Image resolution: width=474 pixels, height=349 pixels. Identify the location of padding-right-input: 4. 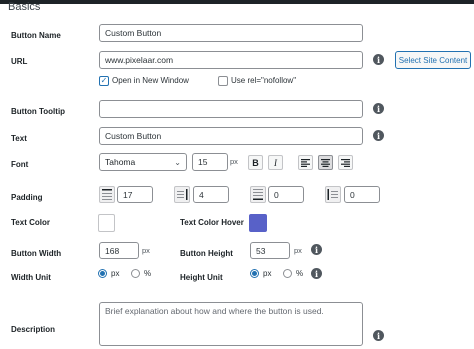
(211, 194).